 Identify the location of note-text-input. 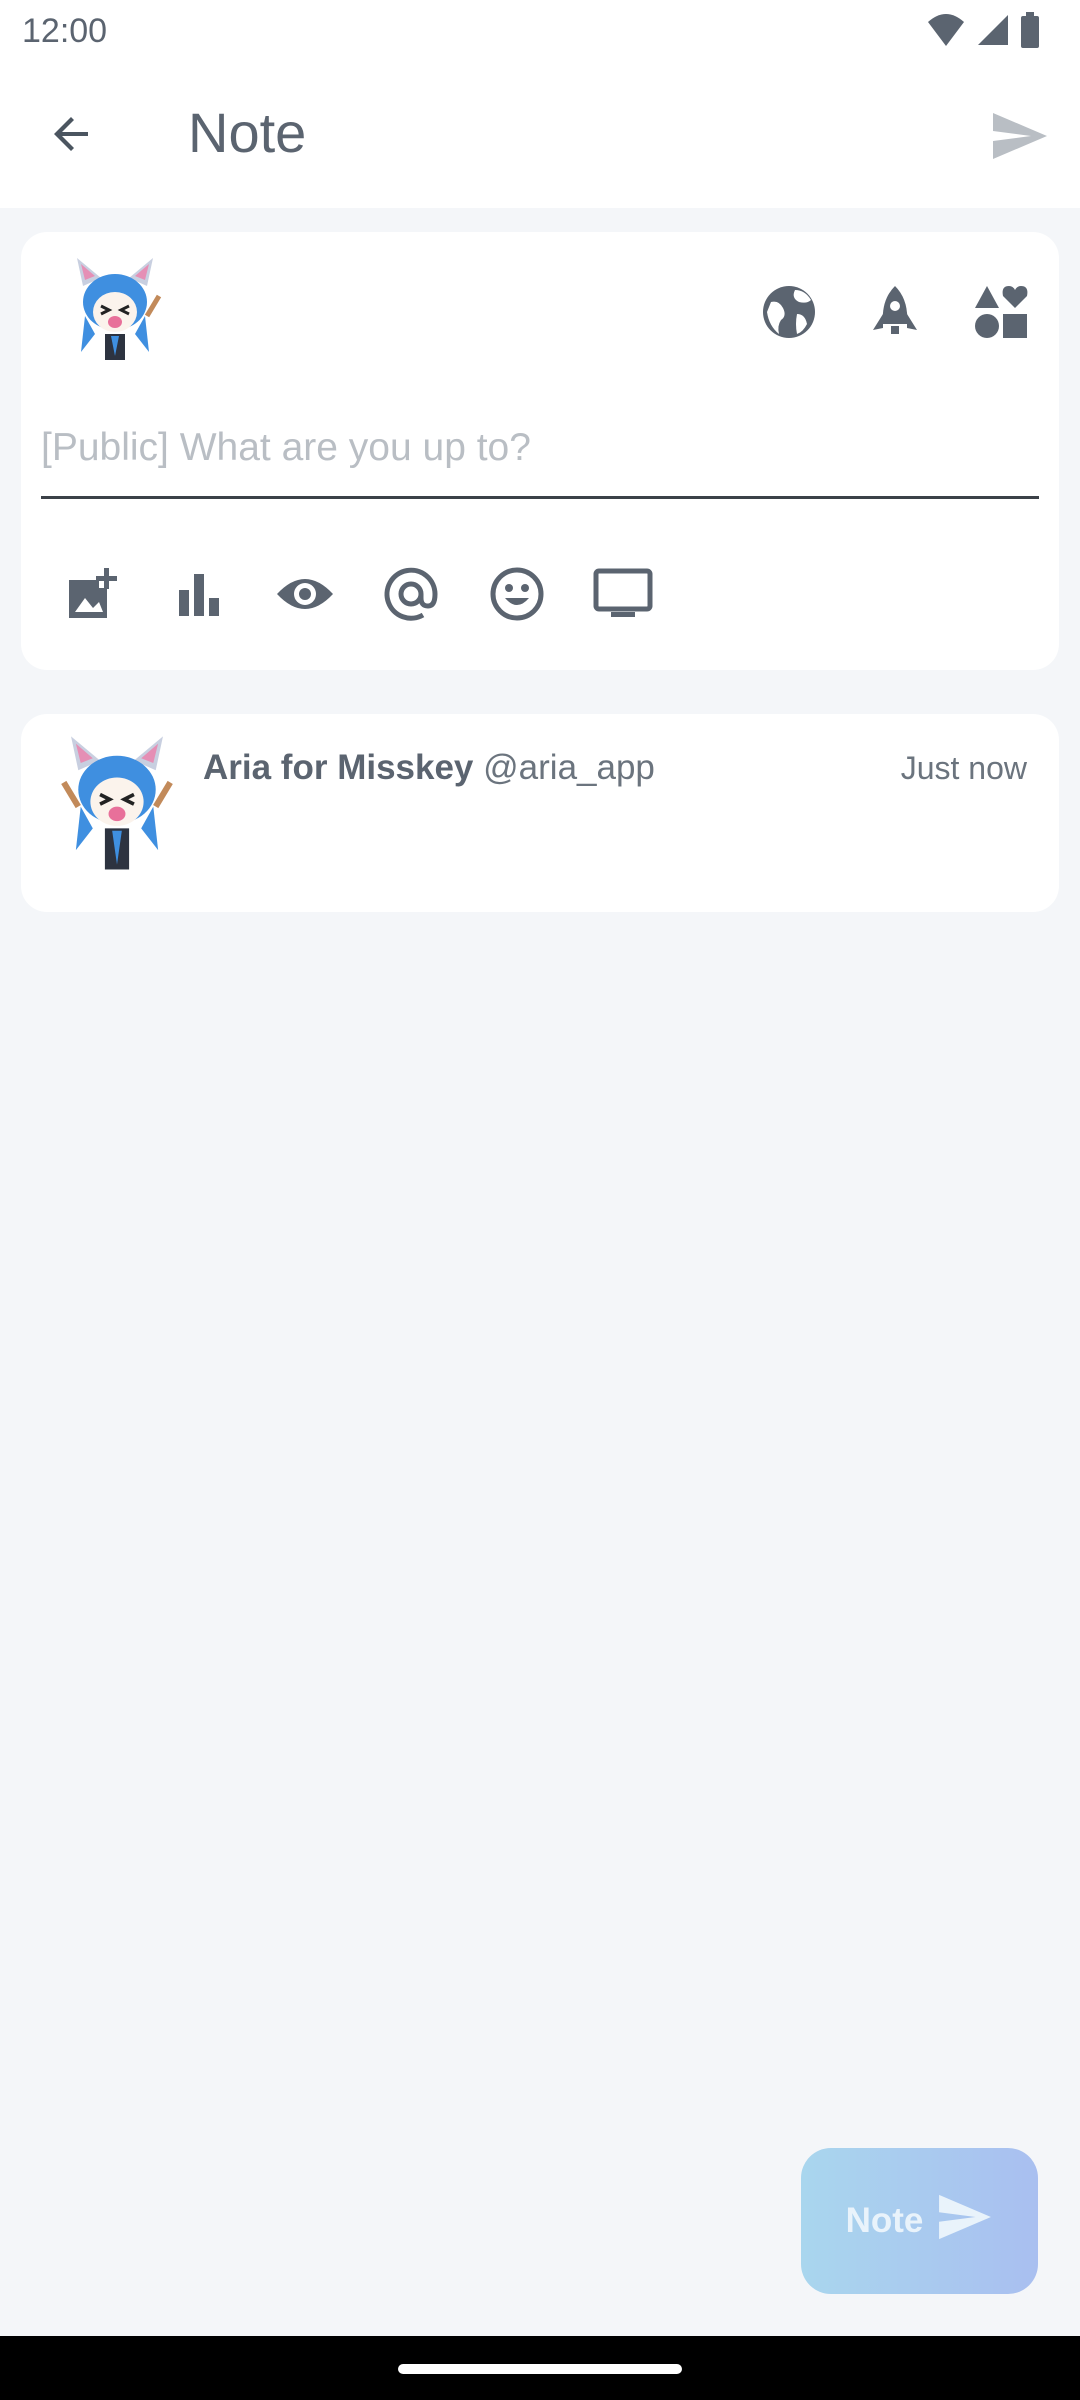
(540, 459).